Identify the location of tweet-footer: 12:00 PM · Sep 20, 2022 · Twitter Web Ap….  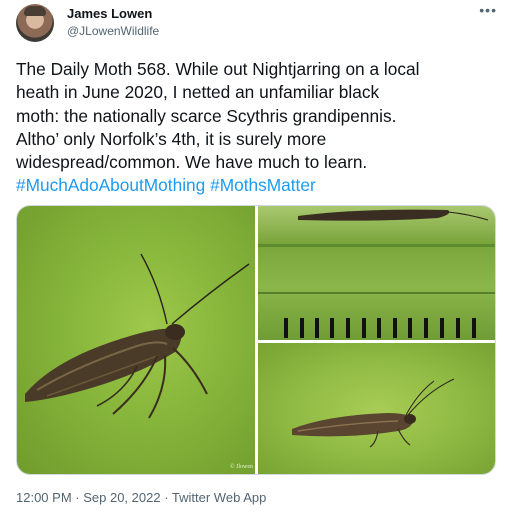
(141, 497).